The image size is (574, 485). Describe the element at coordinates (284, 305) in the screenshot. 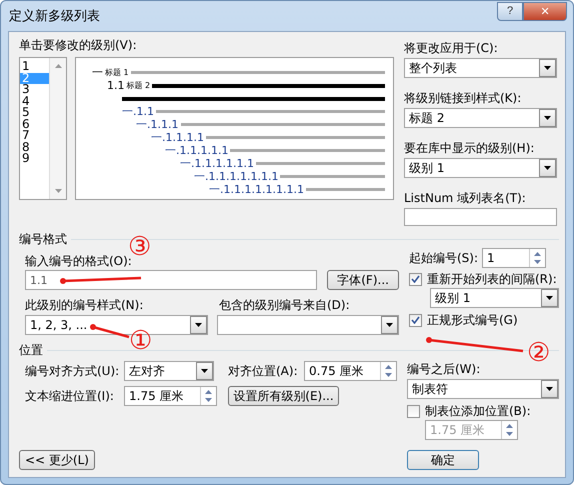

I see `include-label: 包含的级别编号来自(D):` at that location.